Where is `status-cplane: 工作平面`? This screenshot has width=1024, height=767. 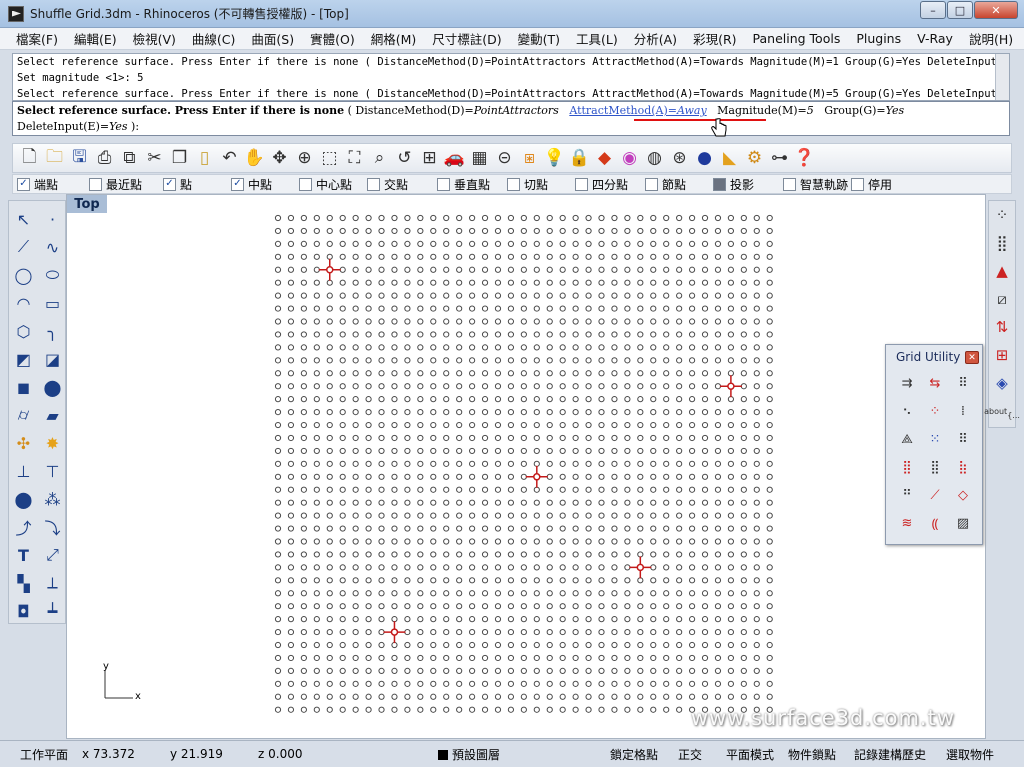 status-cplane: 工作平面 is located at coordinates (38, 754).